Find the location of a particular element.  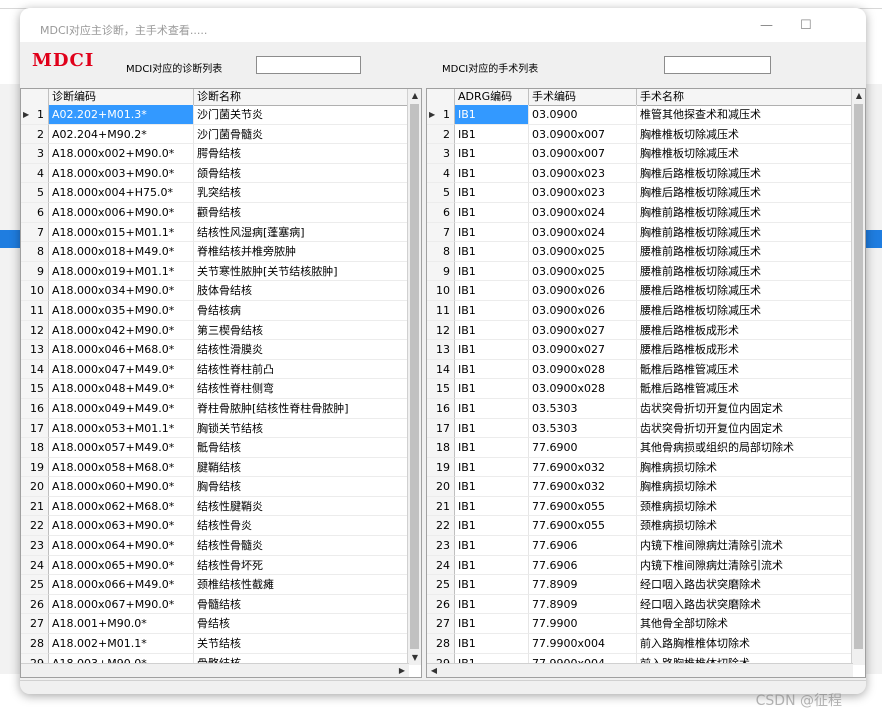

table-row: 22 IB1 77.6900x055 颈椎病损切除术 is located at coordinates (640, 526).